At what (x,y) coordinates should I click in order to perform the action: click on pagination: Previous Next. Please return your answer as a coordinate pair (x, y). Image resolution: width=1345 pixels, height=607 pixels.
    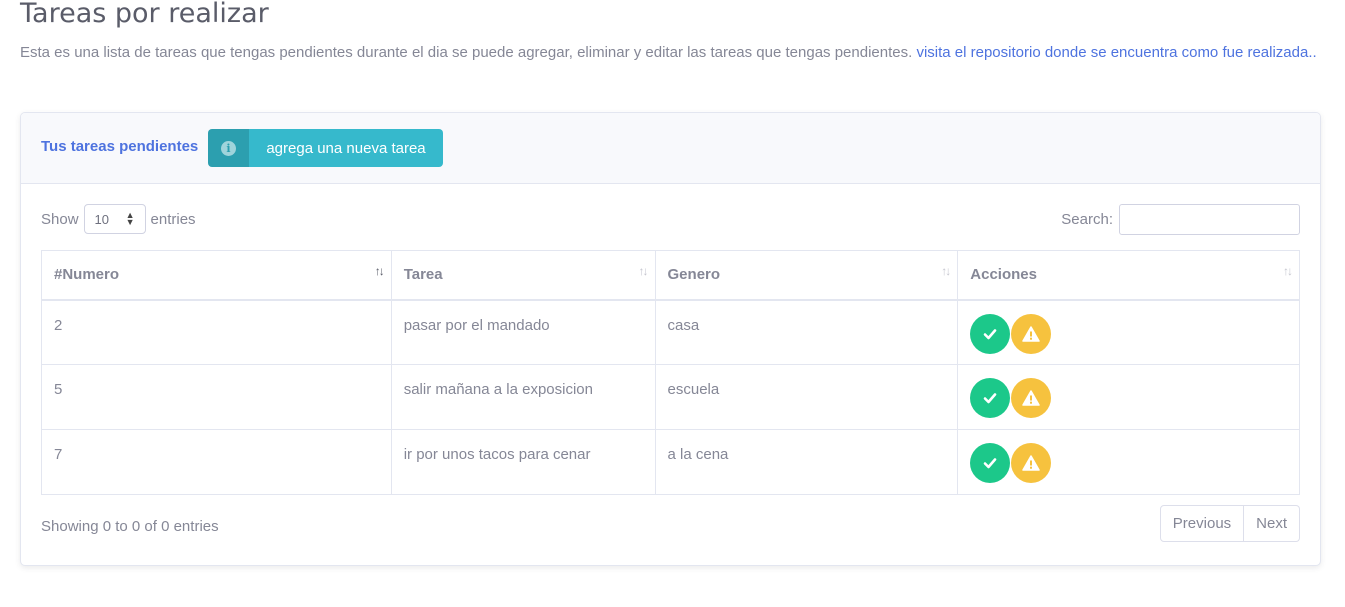
    Looking at the image, I should click on (1229, 523).